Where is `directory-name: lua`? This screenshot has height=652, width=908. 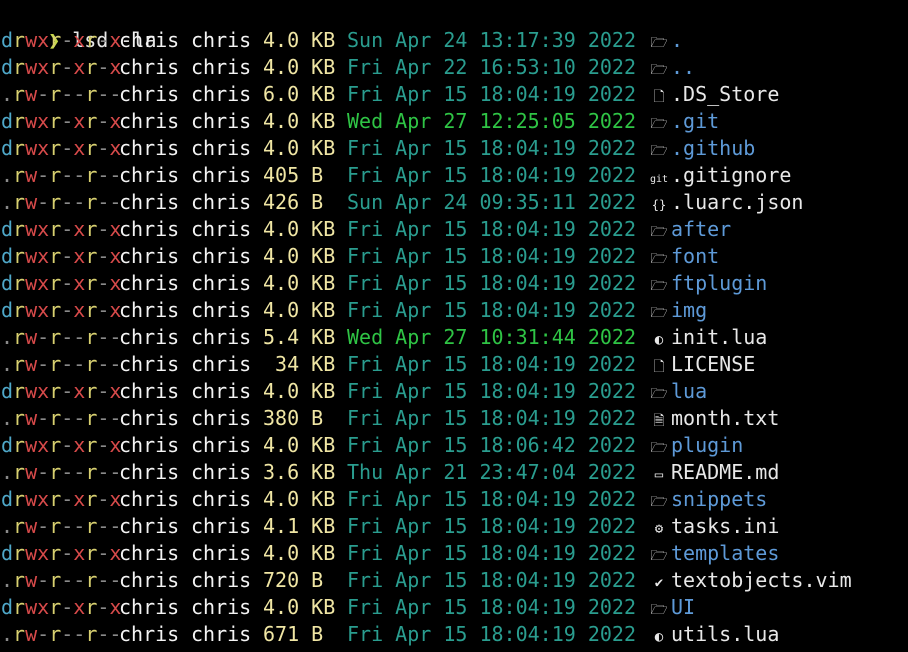
directory-name: lua is located at coordinates (689, 391).